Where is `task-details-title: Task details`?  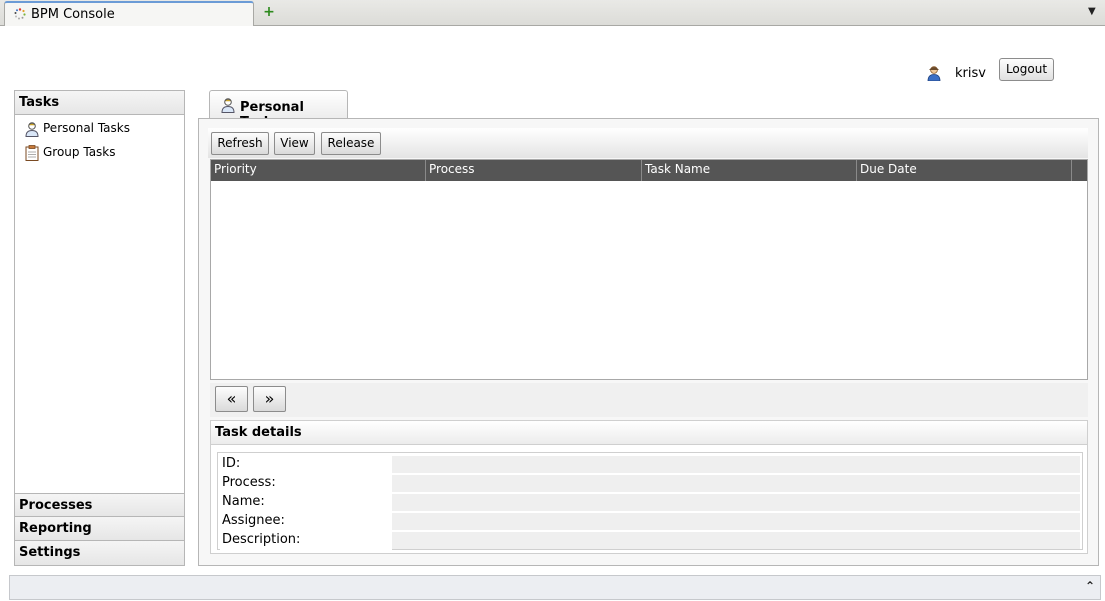
task-details-title: Task details is located at coordinates (649, 433).